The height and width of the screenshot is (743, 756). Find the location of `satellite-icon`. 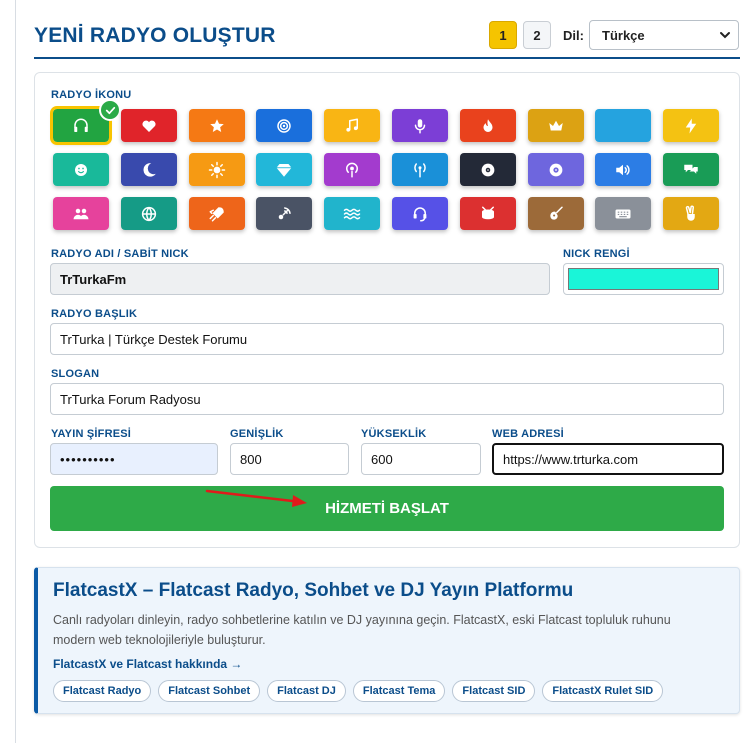

satellite-icon is located at coordinates (284, 214).